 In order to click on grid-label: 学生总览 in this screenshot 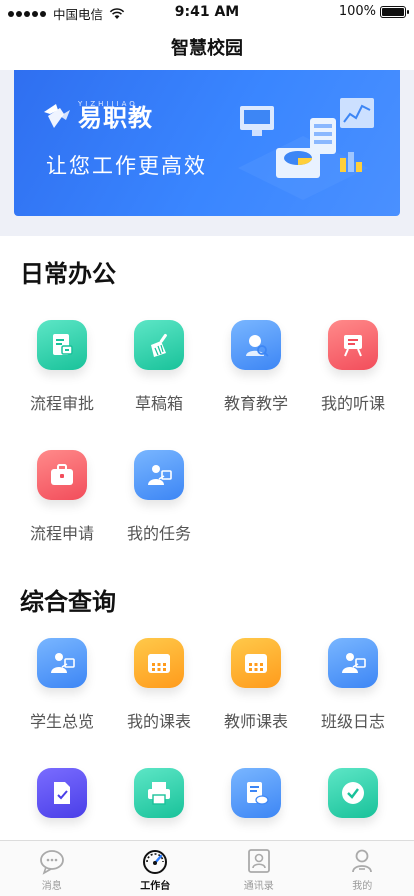, I will do `click(61, 721)`.